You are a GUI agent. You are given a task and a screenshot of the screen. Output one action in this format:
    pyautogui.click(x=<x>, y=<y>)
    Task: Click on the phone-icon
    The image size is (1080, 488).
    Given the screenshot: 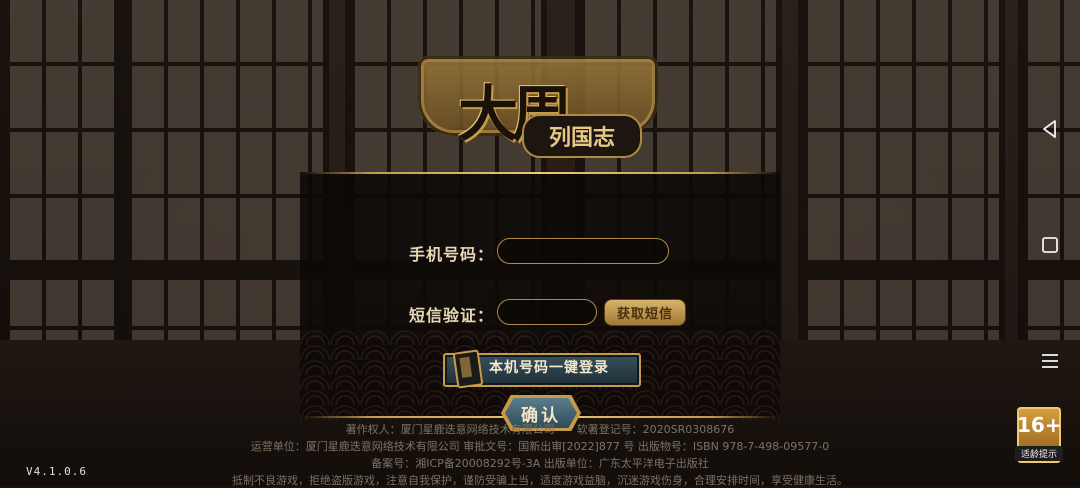 What is the action you would take?
    pyautogui.click(x=468, y=369)
    